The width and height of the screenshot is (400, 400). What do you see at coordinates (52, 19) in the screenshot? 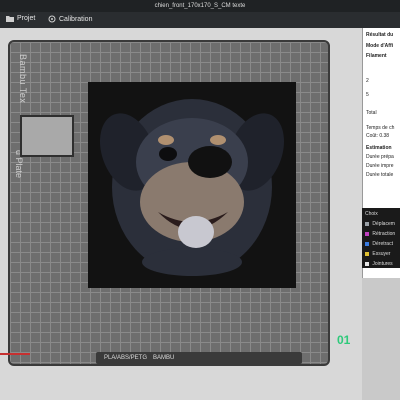
I see `calibration-icon` at bounding box center [52, 19].